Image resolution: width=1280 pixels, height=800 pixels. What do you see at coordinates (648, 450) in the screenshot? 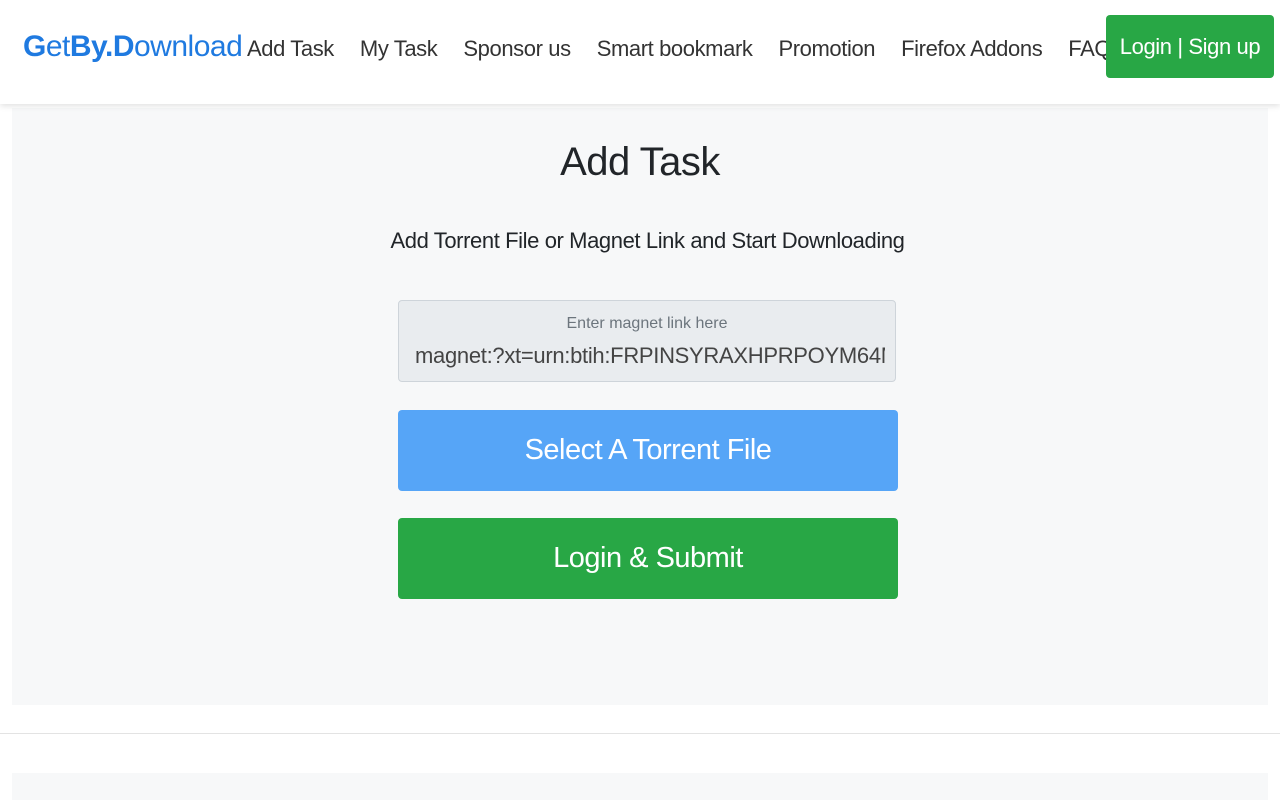
I see `select-torrent-button: Select A Torrent File` at bounding box center [648, 450].